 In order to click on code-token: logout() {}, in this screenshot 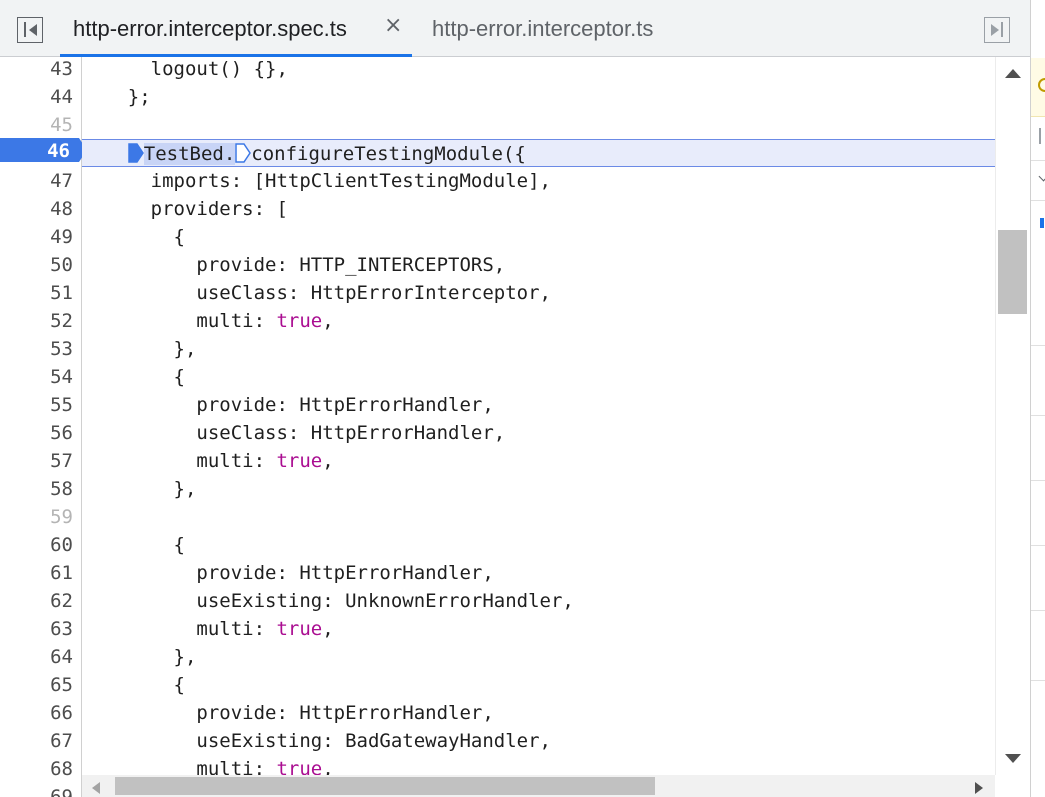, I will do `click(185, 69)`.